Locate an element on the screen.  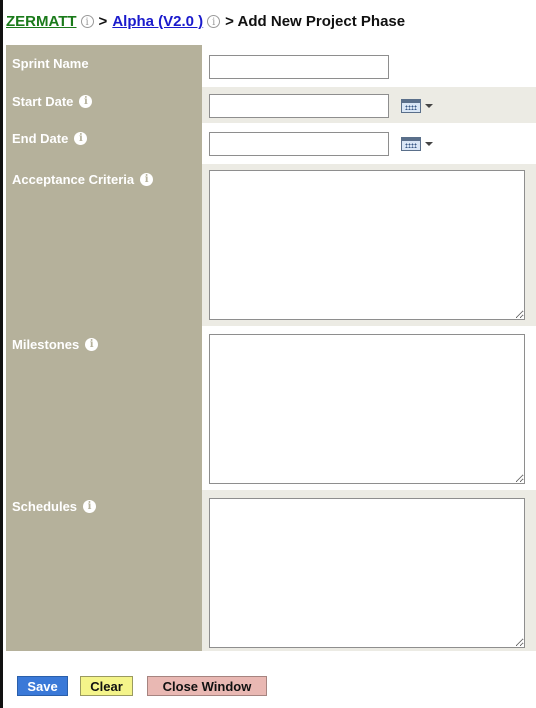
end-date-label: End Date i is located at coordinates (50, 138).